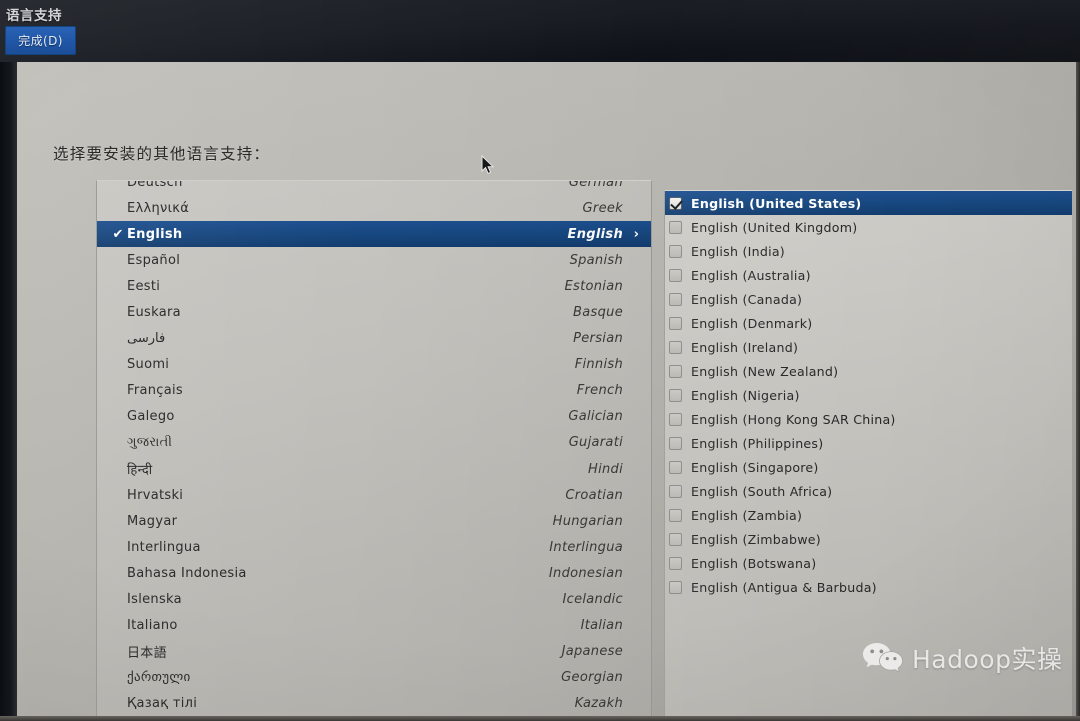  Describe the element at coordinates (774, 227) in the screenshot. I see `locale-label: English (United Kingdom)` at that location.